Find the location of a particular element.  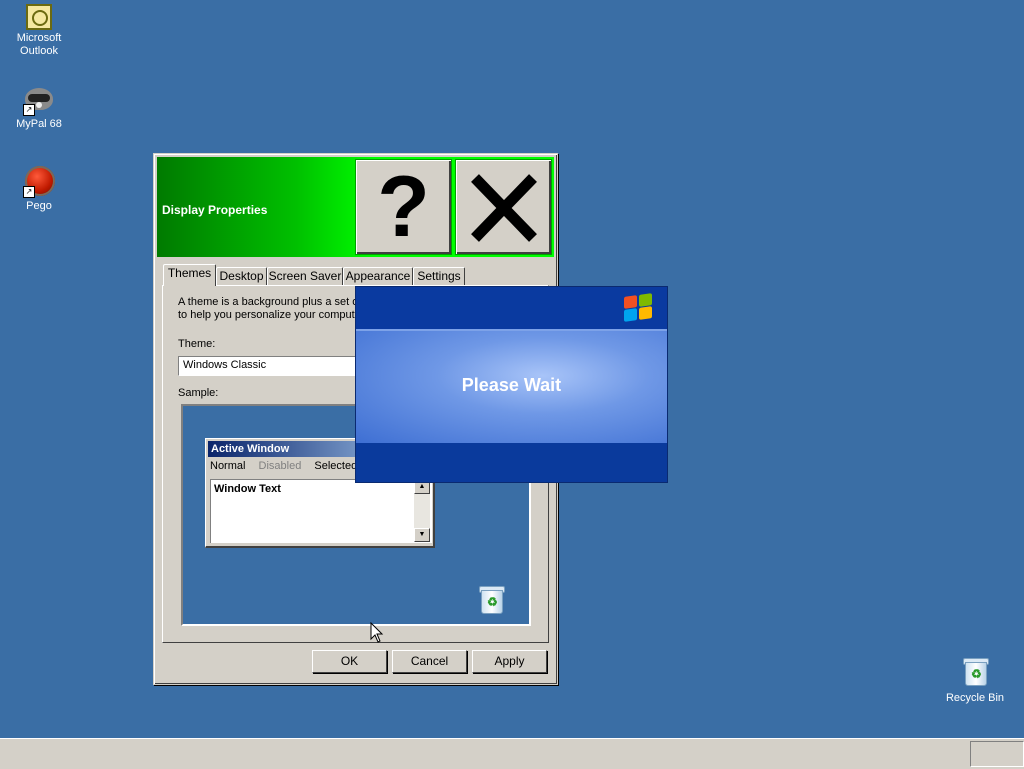

tab-screen-saver: Screen Saver is located at coordinates (305, 276).